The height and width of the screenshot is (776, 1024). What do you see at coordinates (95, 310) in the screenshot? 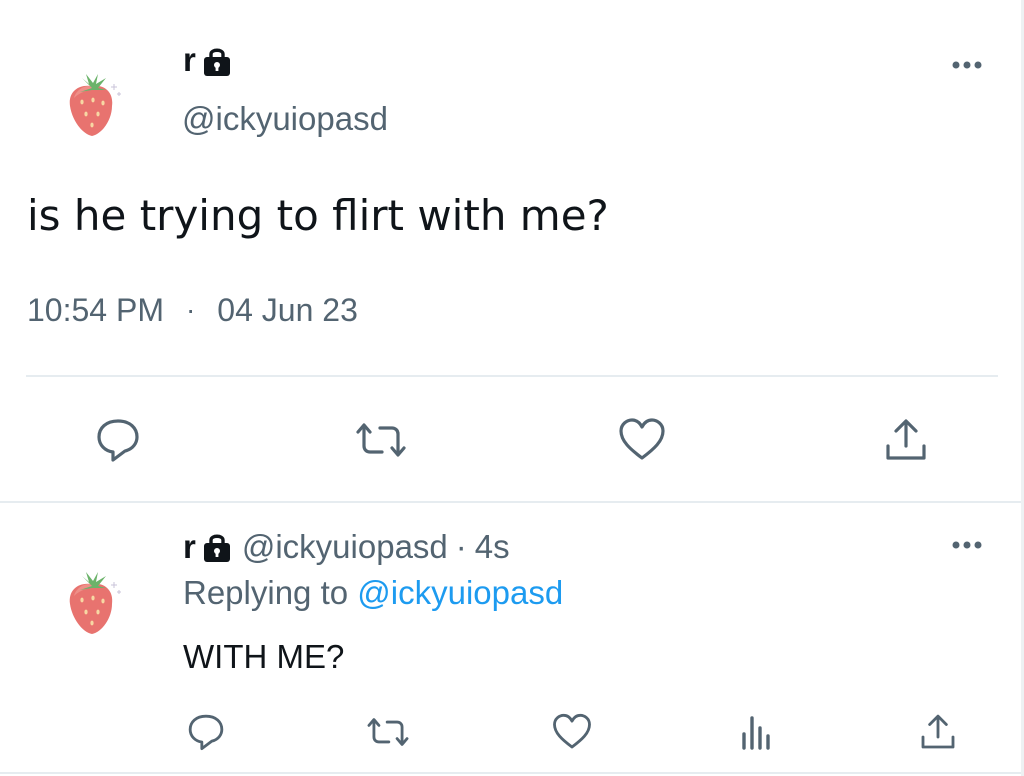
I see `tweet-time: 10:54 PM` at bounding box center [95, 310].